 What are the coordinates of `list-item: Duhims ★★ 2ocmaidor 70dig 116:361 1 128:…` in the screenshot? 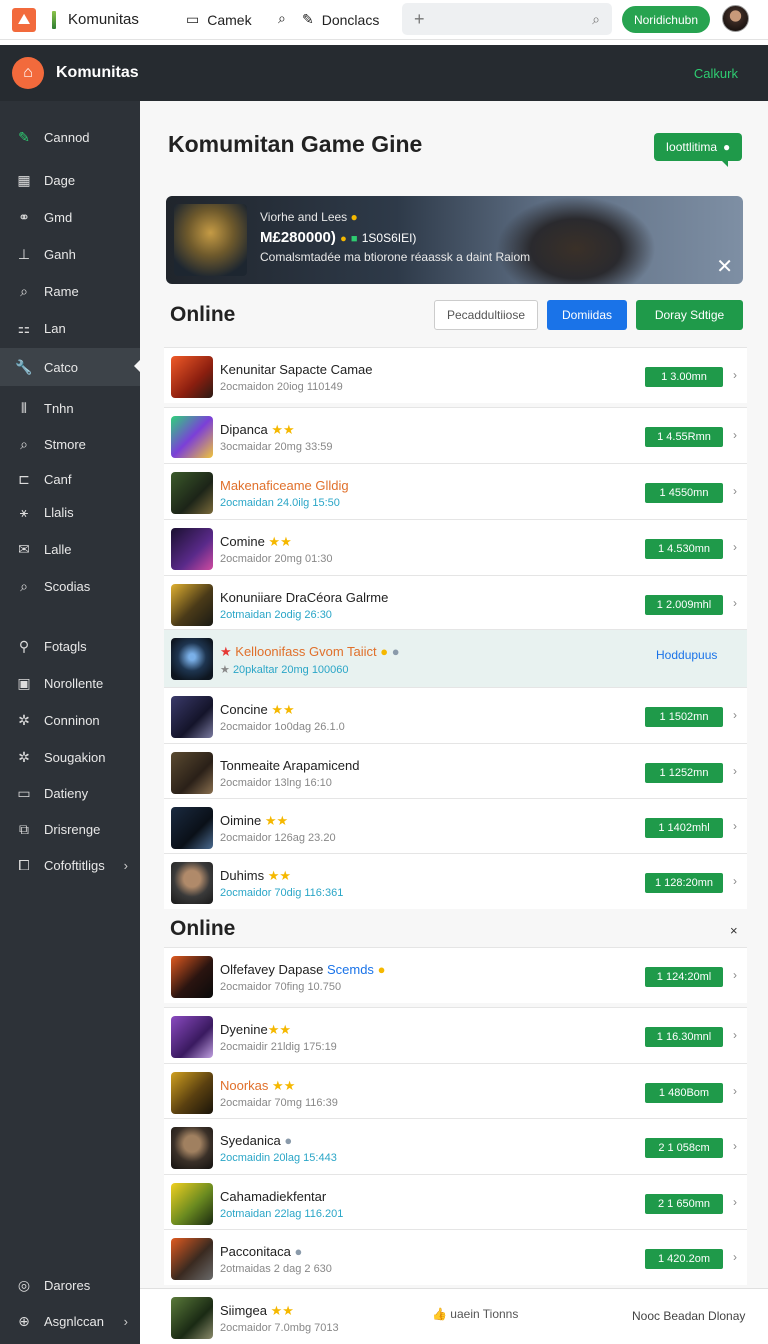 It's located at (455, 881).